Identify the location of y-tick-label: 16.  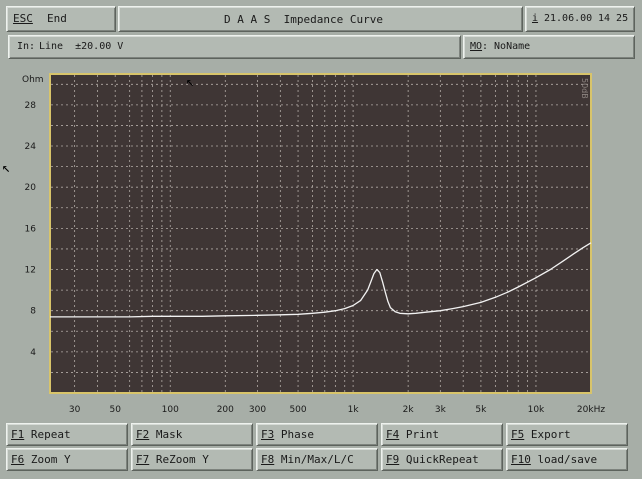
(31, 229).